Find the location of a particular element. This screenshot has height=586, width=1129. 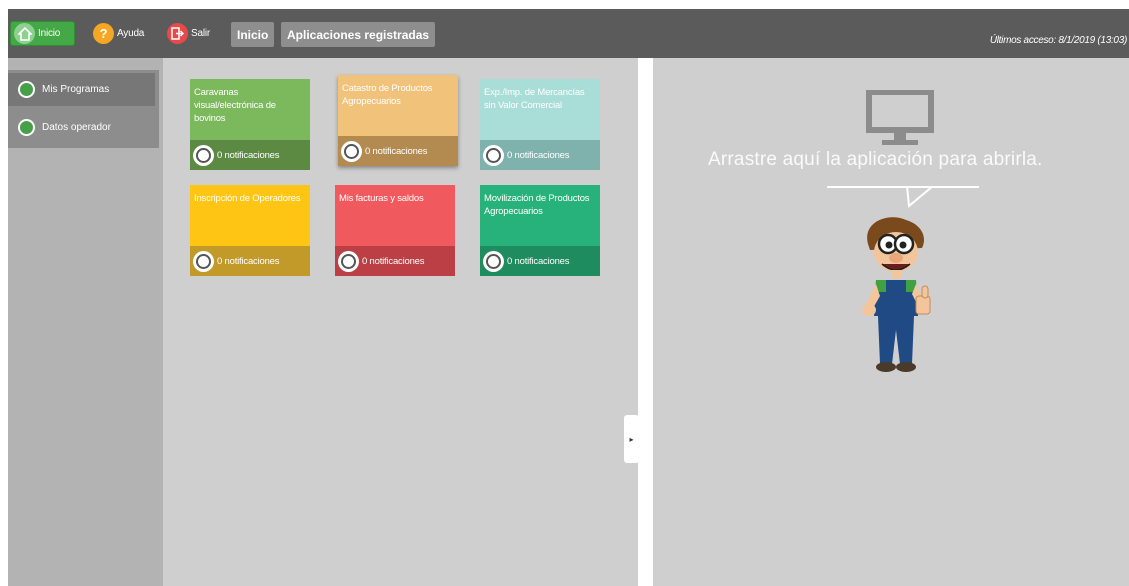

help-icon: ? is located at coordinates (103, 33).